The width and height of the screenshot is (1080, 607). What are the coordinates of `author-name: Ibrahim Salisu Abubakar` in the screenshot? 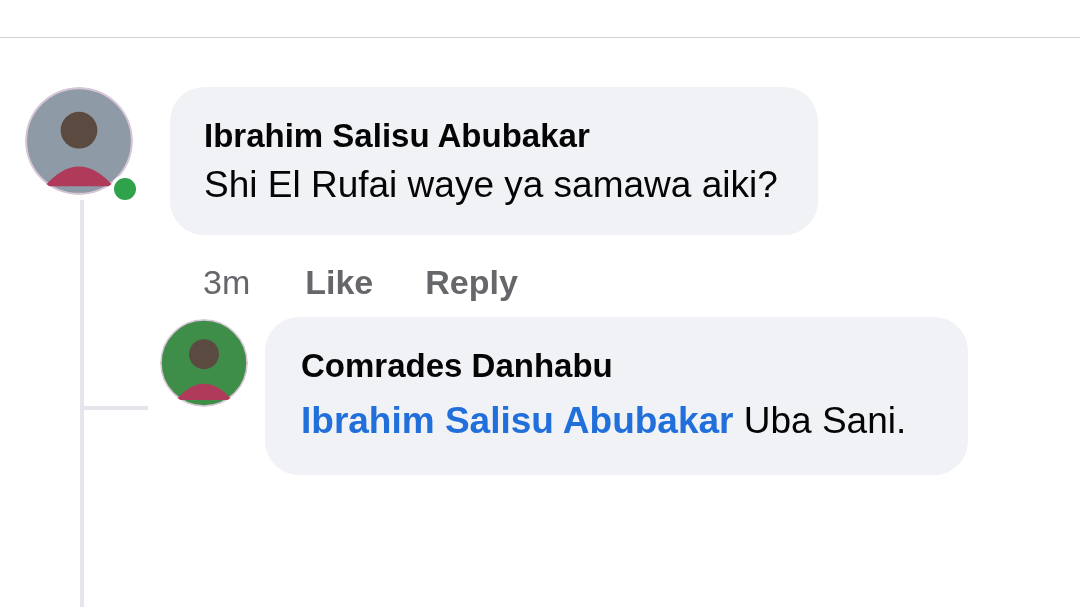 It's located at (491, 136).